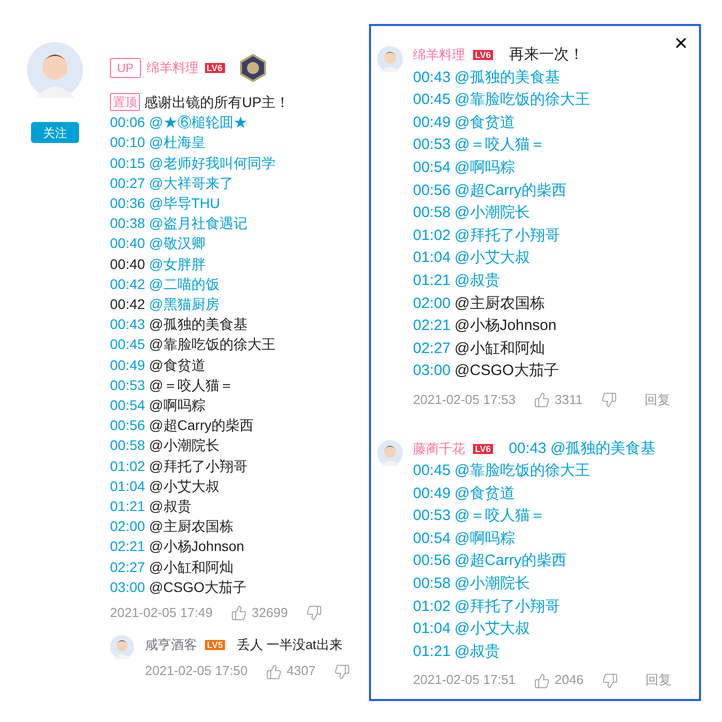 This screenshot has width=722, height=722. Describe the element at coordinates (171, 645) in the screenshot. I see `username: 咸亨酒客` at that location.